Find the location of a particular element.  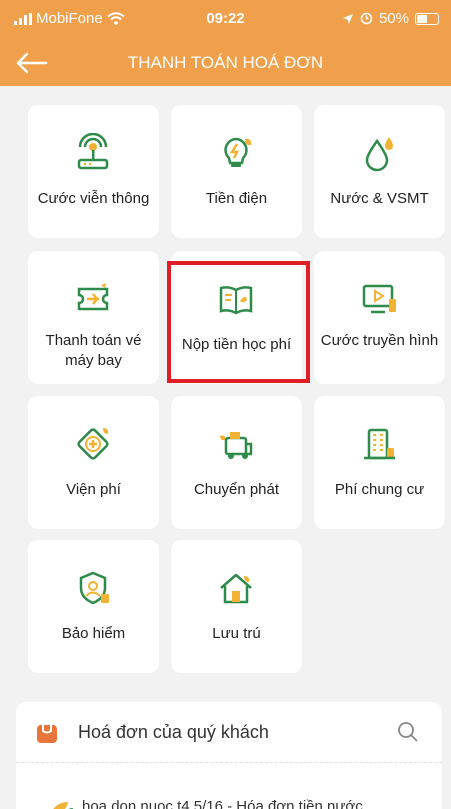

highlight-box is located at coordinates (238, 322).